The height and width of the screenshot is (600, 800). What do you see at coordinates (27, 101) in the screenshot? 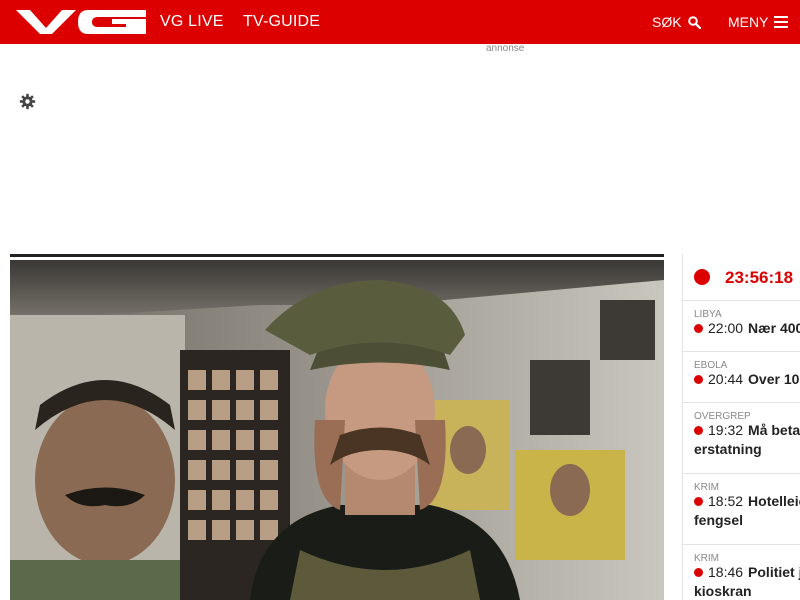
I see `gear-icon` at bounding box center [27, 101].